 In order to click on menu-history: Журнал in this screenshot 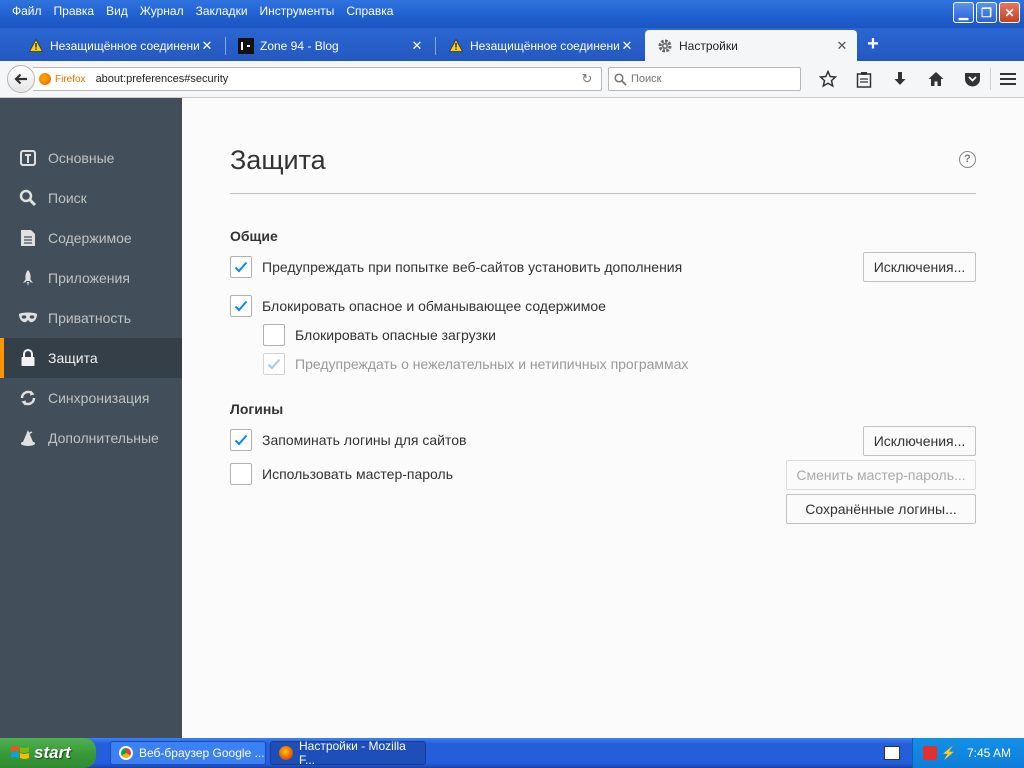, I will do `click(162, 11)`.